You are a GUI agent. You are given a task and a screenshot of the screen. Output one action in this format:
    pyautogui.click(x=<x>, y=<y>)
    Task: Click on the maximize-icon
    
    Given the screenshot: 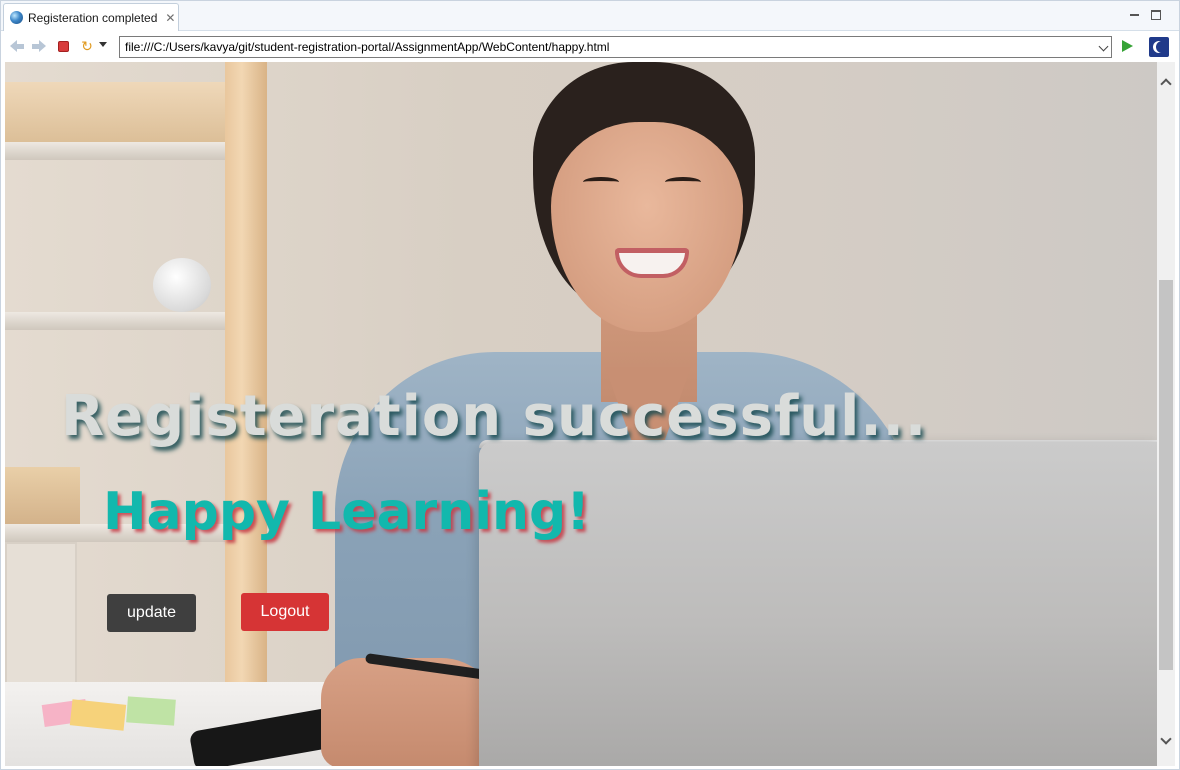 What is the action you would take?
    pyautogui.click(x=1156, y=15)
    